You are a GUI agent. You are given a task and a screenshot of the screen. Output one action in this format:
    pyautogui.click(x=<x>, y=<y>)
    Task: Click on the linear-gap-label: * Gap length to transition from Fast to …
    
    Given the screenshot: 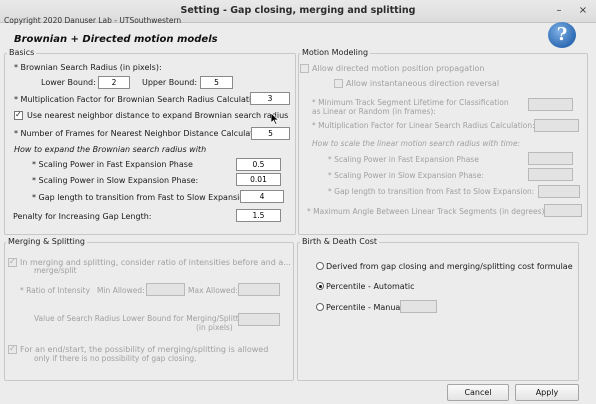 What is the action you would take?
    pyautogui.click(x=431, y=191)
    